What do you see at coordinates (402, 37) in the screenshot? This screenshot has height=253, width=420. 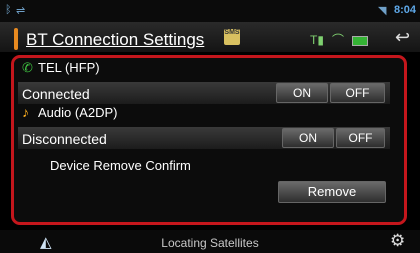 I see `back-icon: ↩` at bounding box center [402, 37].